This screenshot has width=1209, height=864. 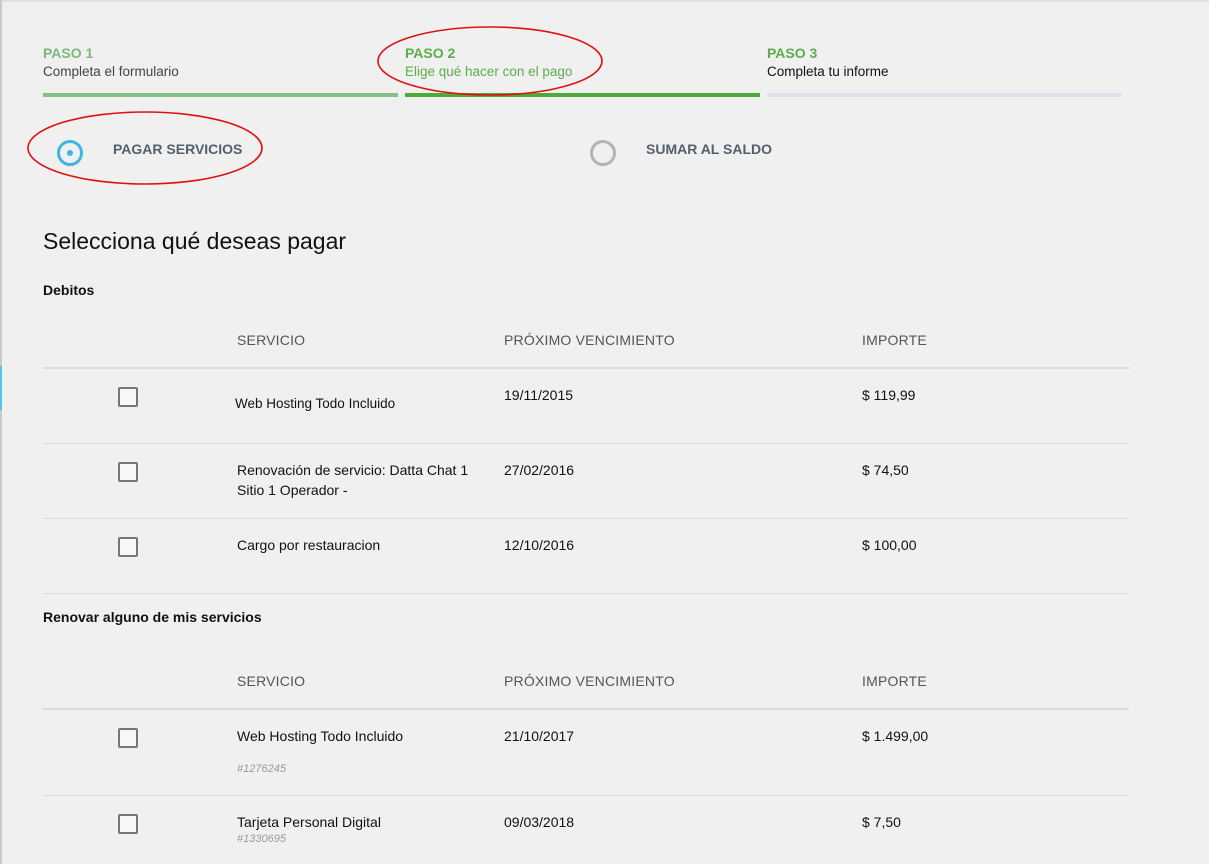 I want to click on renovar-col-due: PRÓXIMO VENCIMIENTO, so click(x=589, y=681).